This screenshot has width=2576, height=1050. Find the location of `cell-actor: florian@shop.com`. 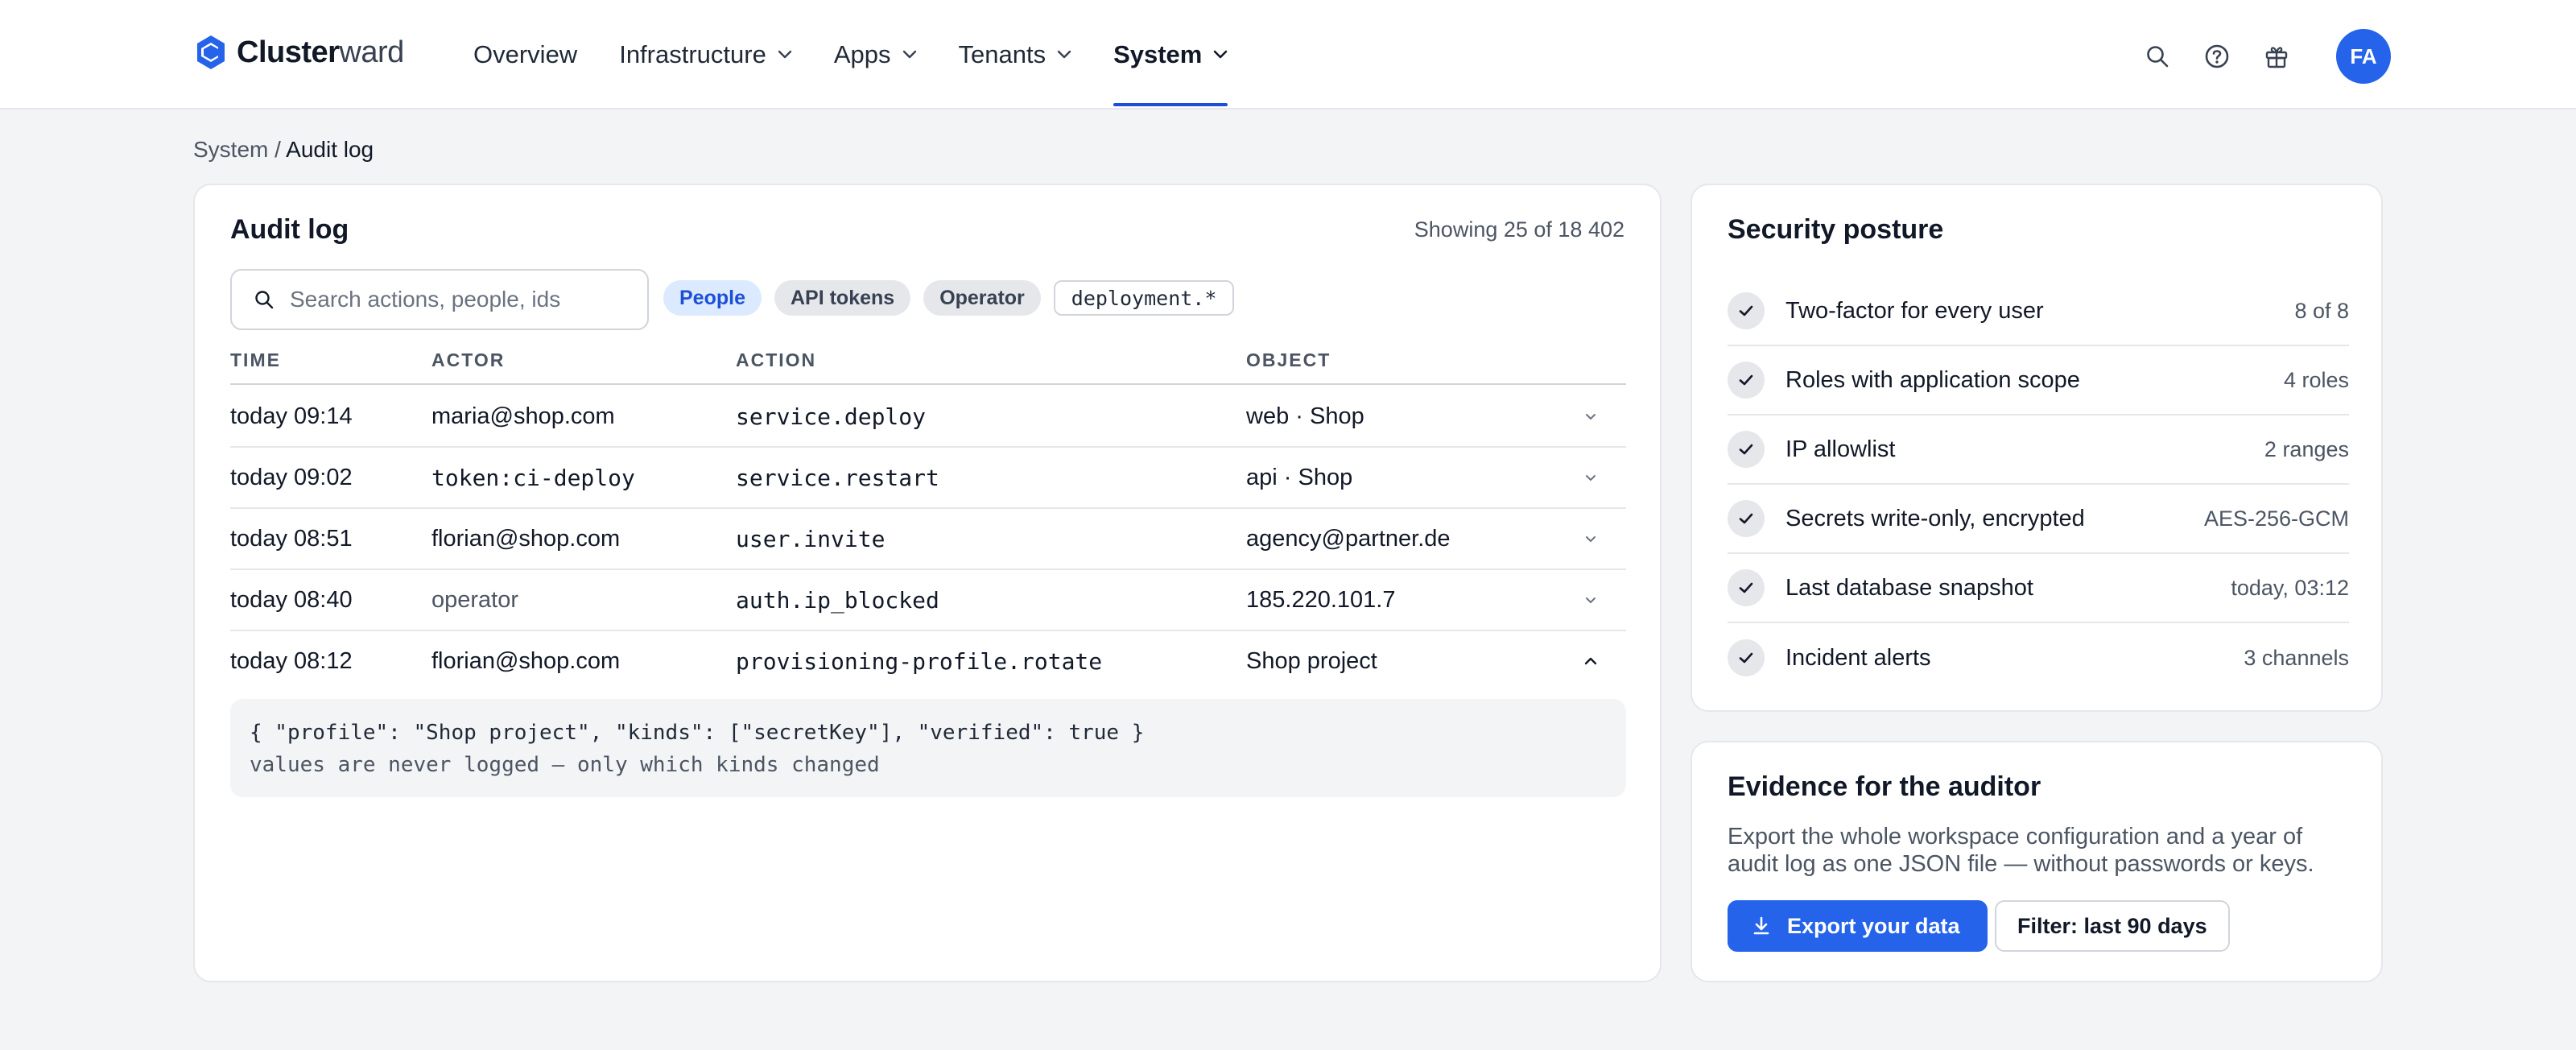

cell-actor: florian@shop.com is located at coordinates (526, 538).